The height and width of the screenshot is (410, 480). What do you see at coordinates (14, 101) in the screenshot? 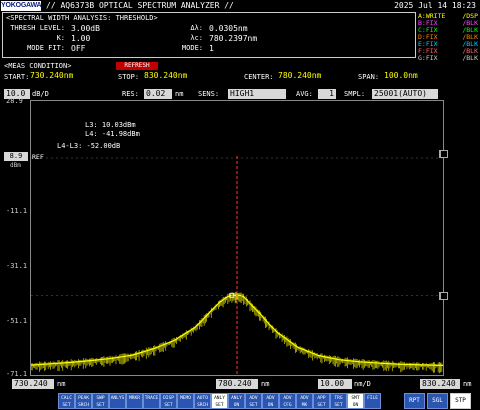
I see `y-label-top: 28.9` at bounding box center [14, 101].